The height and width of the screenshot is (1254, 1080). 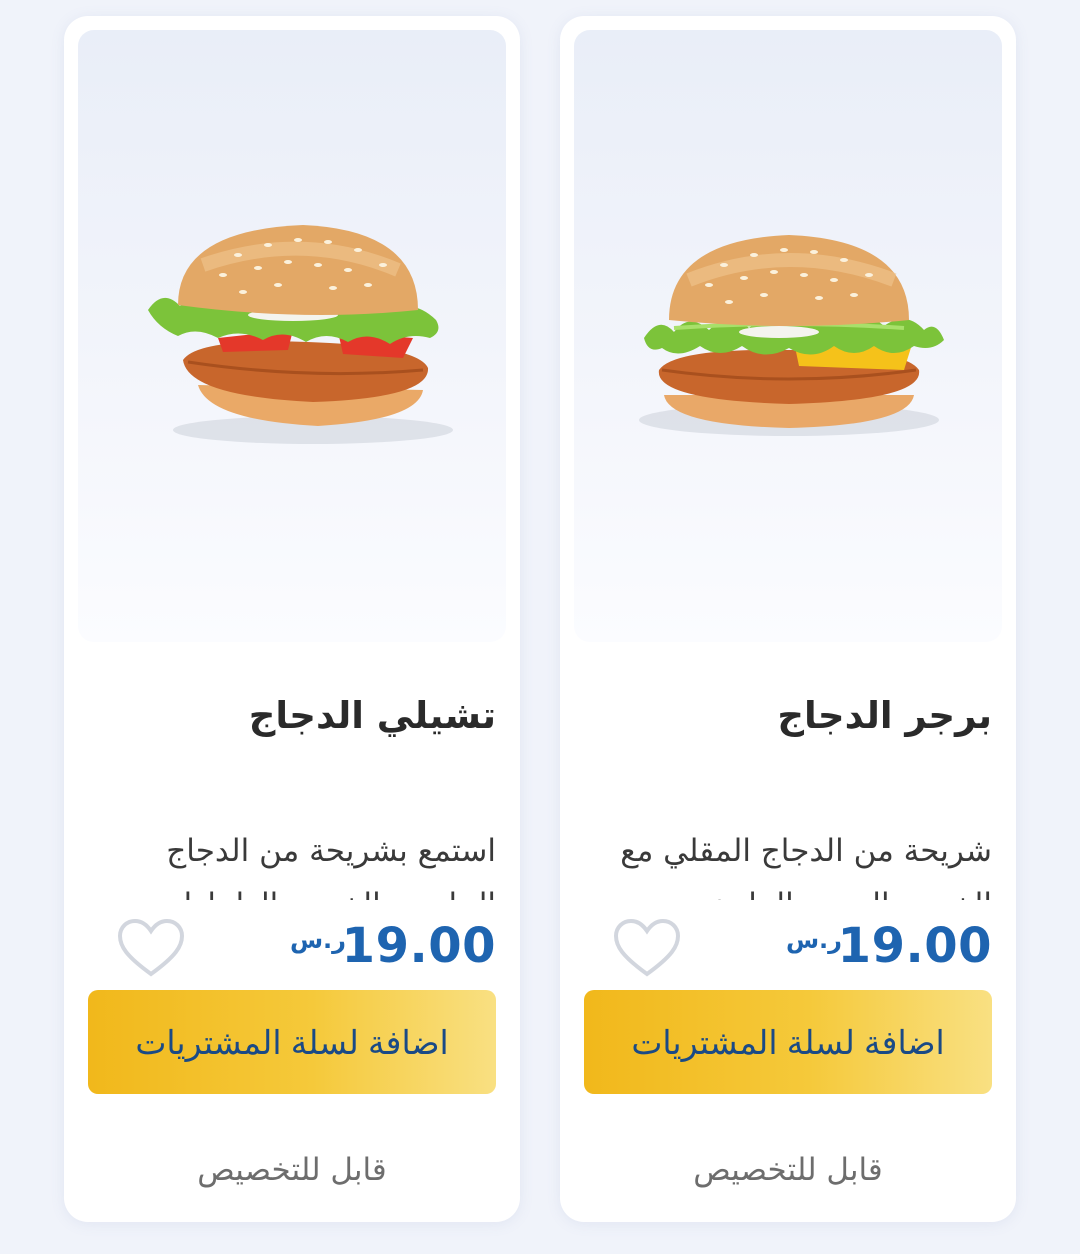 What do you see at coordinates (300, 334) in the screenshot?
I see `chili-chicken-burger-image` at bounding box center [300, 334].